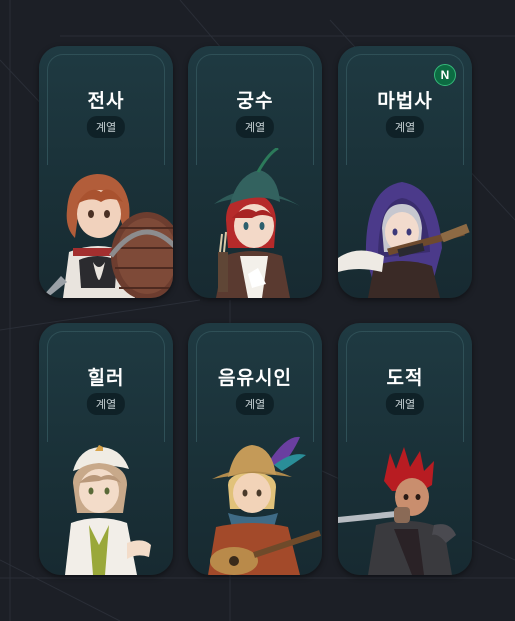  I want to click on mage-portrait, so click(404, 240).